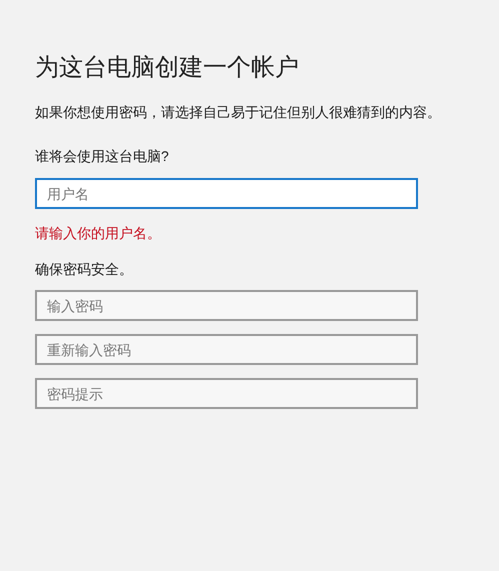 This screenshot has width=499, height=571. I want to click on password-field: 输入密码, so click(226, 305).